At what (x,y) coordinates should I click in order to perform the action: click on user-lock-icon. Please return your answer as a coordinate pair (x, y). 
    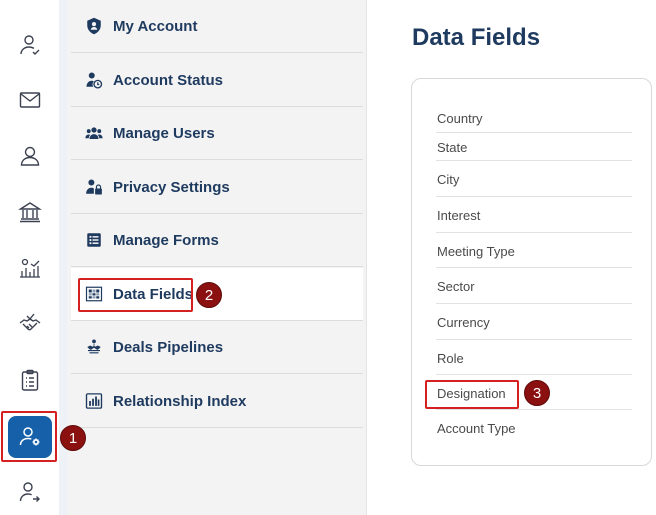
    Looking at the image, I should click on (94, 187).